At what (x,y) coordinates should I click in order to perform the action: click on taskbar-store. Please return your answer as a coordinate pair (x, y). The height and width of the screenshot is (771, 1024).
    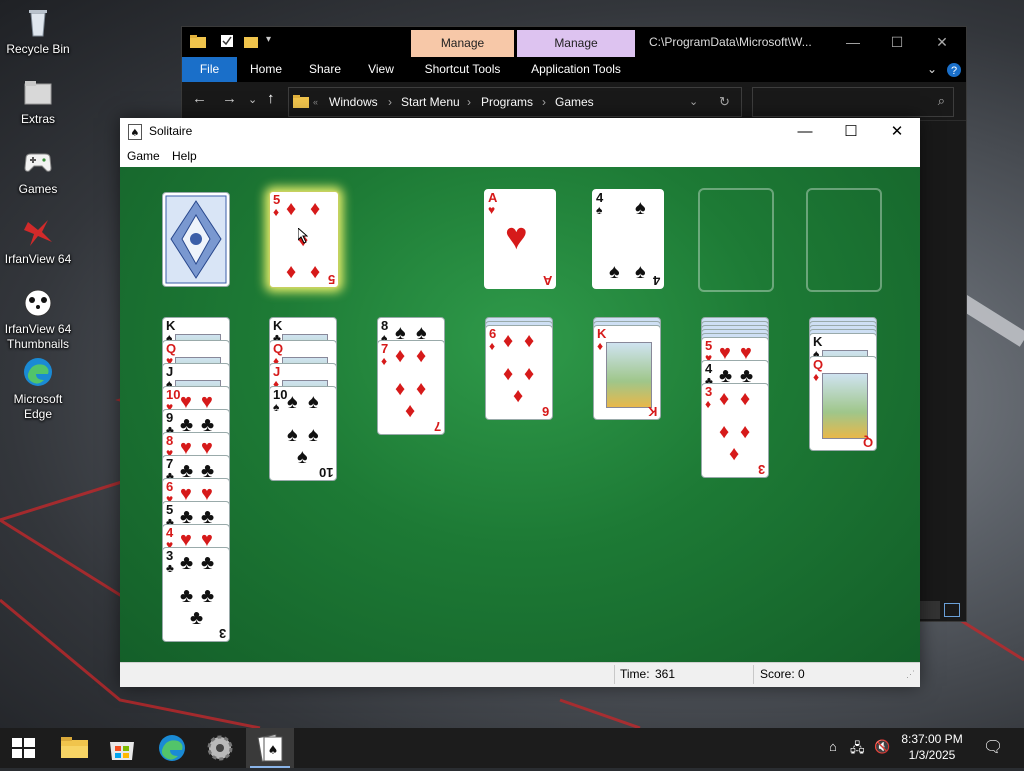
    Looking at the image, I should click on (122, 748).